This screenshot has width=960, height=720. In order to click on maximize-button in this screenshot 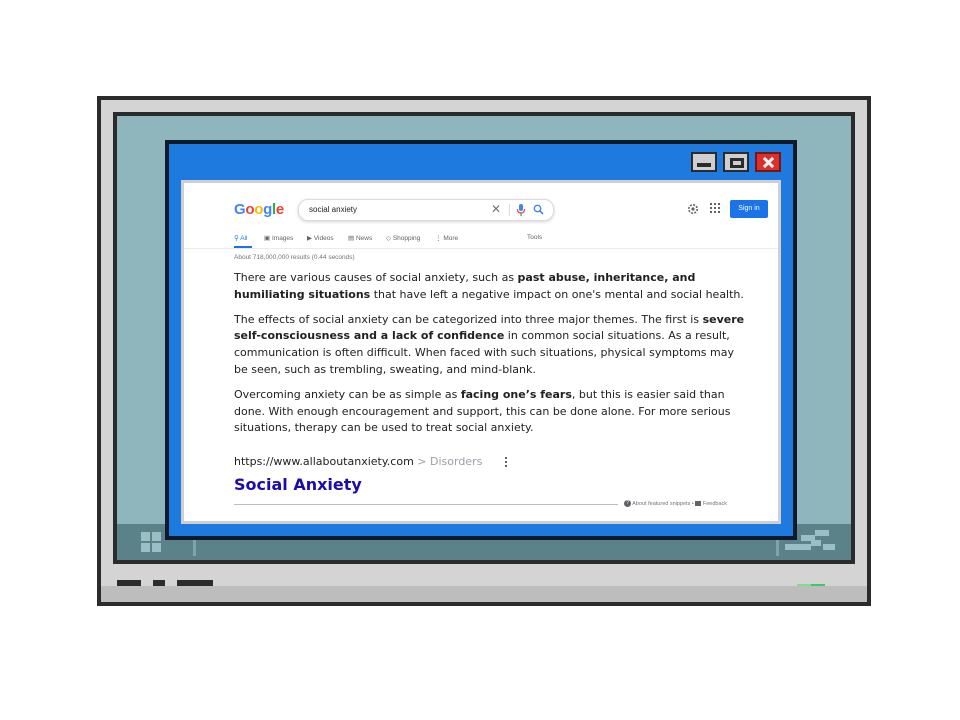, I will do `click(736, 162)`.